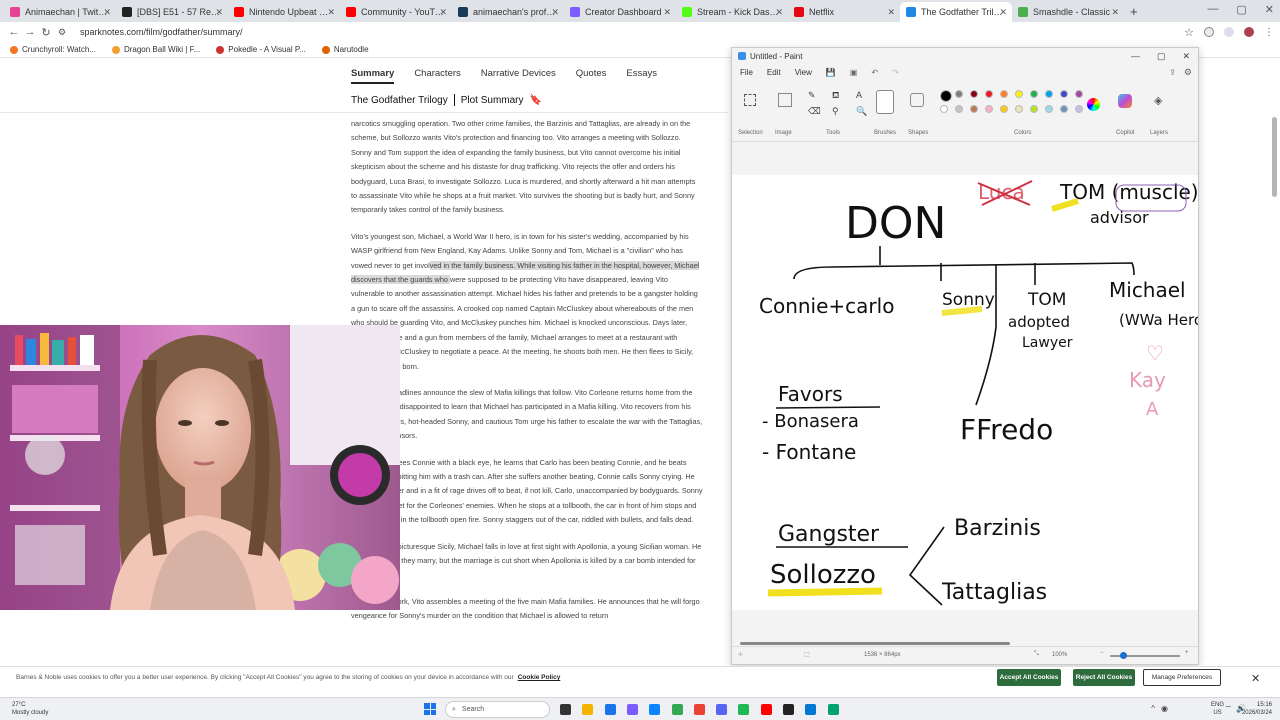 Image resolution: width=1280 pixels, height=720 pixels. I want to click on download-icon, so click(1229, 32).